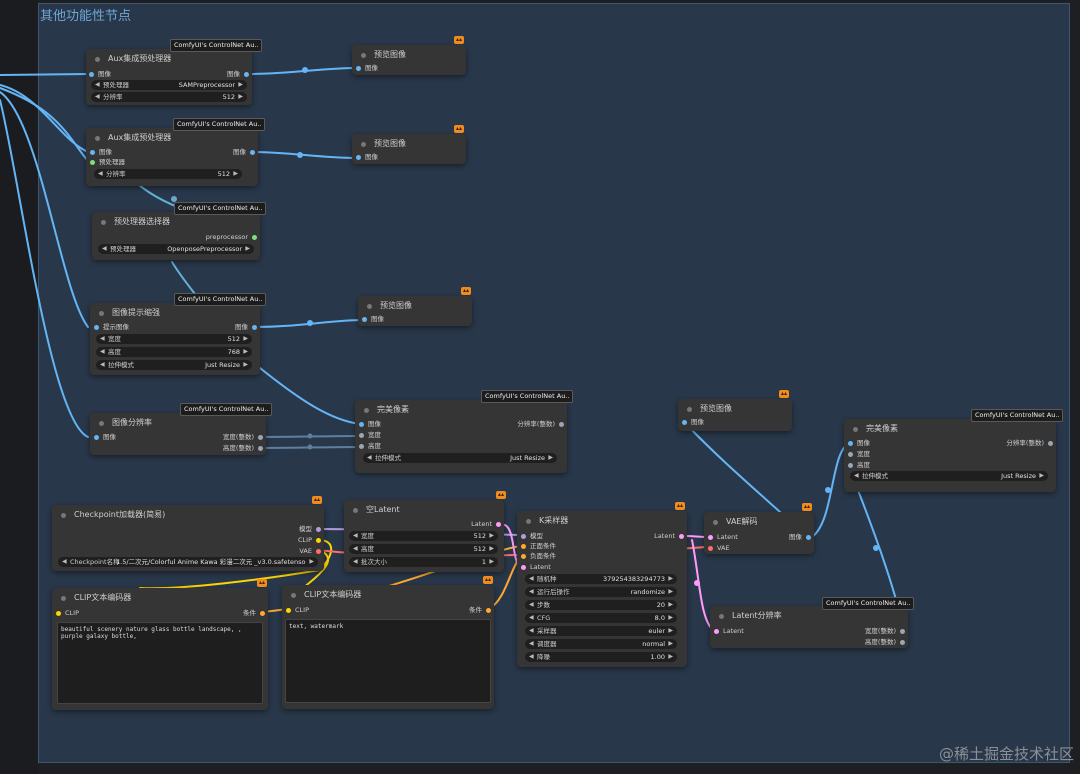  Describe the element at coordinates (601, 631) in the screenshot. I see `sampler-combo: ◀ 采样器 euler ▶` at that location.